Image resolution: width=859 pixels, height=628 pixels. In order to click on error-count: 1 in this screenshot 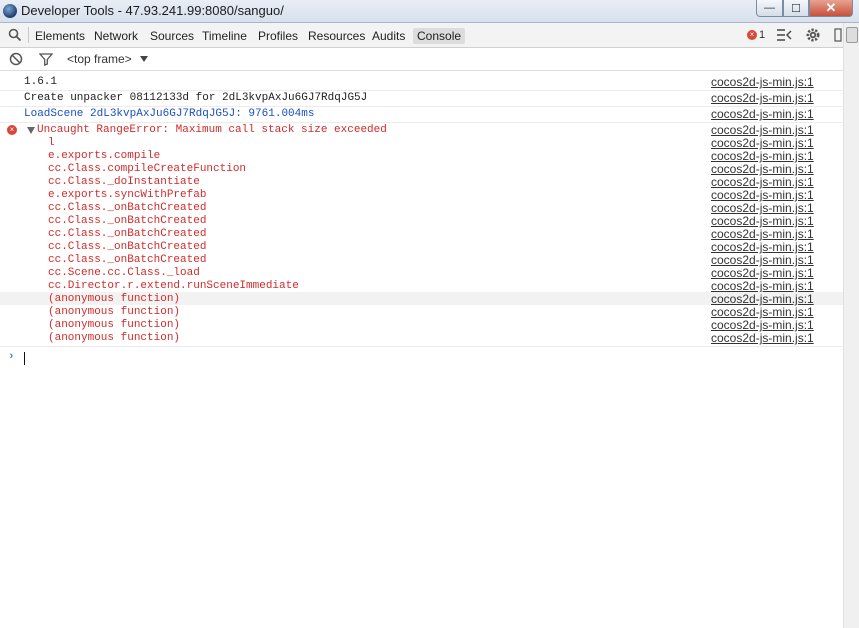, I will do `click(762, 35)`.